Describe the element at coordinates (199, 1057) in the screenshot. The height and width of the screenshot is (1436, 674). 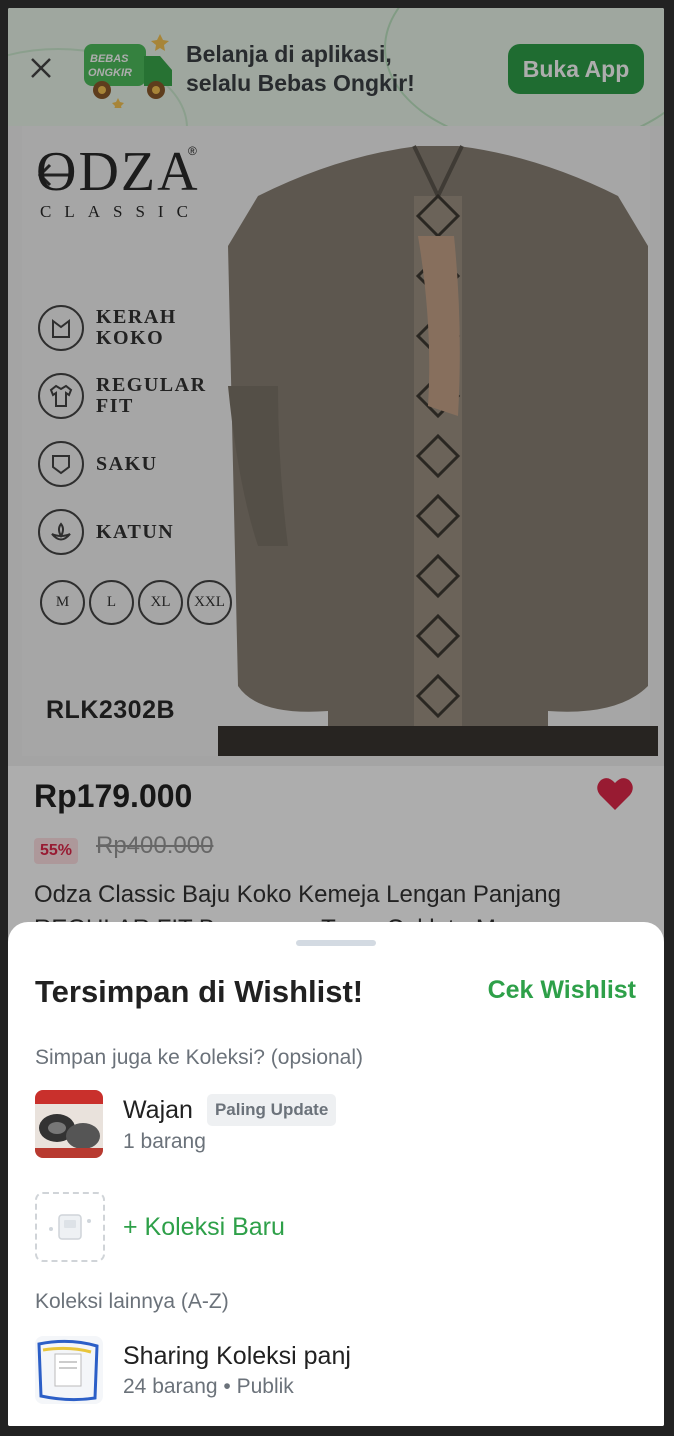
I see `collection-prompt: Simpan juga ke Koleksi? (opsional)` at that location.